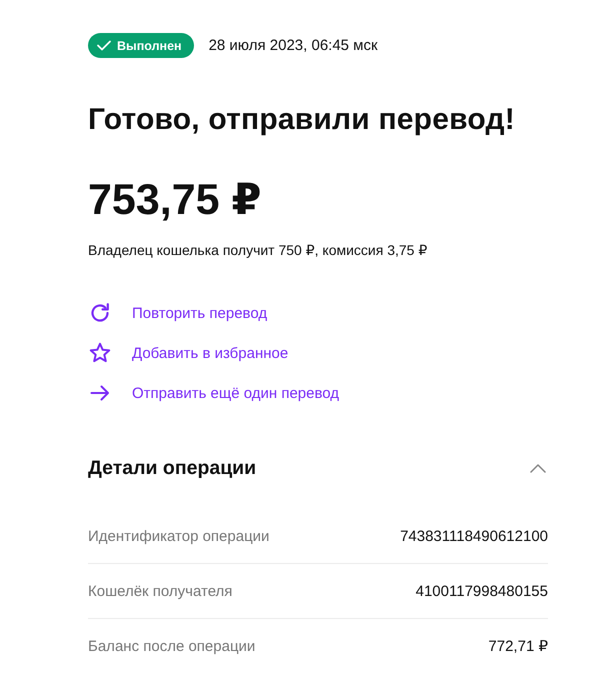 This screenshot has height=679, width=616. I want to click on date-time: 28 июля 2023, 06:45 мск, so click(293, 45).